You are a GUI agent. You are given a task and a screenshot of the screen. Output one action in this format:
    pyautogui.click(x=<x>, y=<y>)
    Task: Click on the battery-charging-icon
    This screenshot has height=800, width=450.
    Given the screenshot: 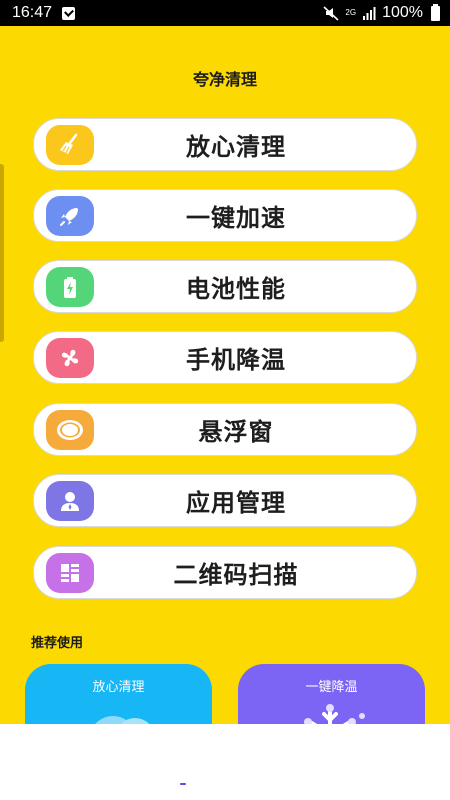 What is the action you would take?
    pyautogui.click(x=70, y=287)
    